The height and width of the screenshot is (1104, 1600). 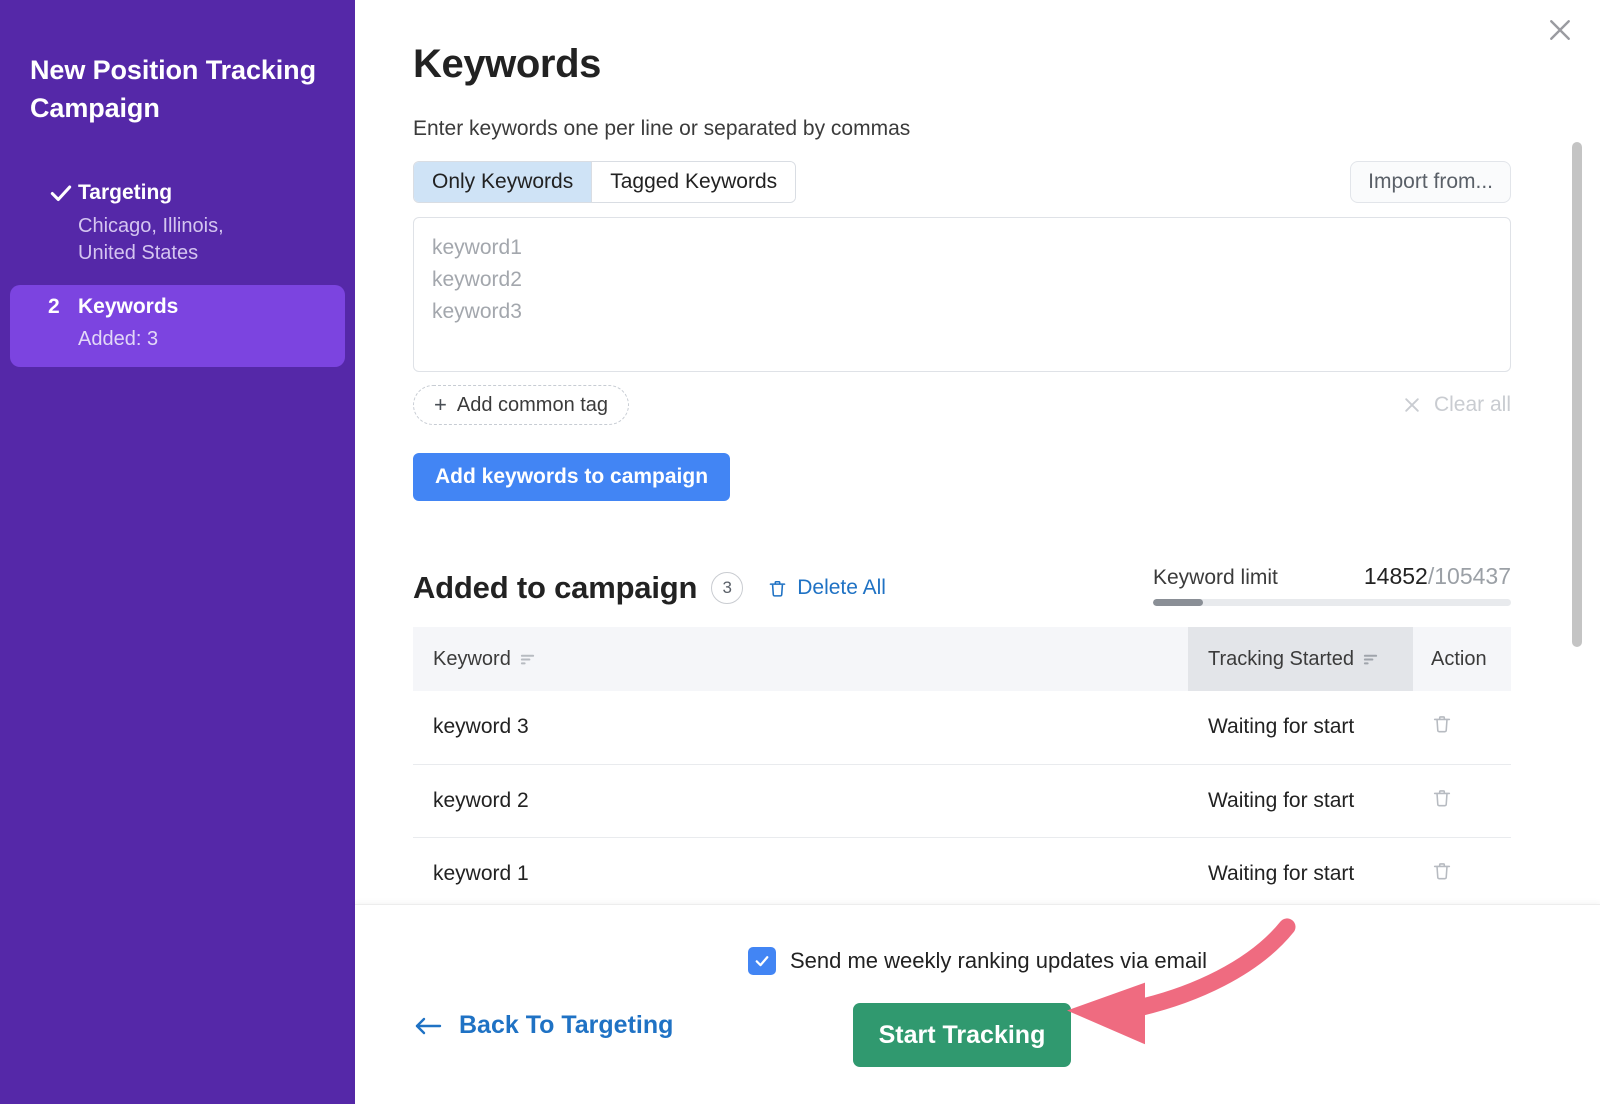 I want to click on keyword-limit-block: Keyword limit 14852/105437, so click(x=1332, y=584).